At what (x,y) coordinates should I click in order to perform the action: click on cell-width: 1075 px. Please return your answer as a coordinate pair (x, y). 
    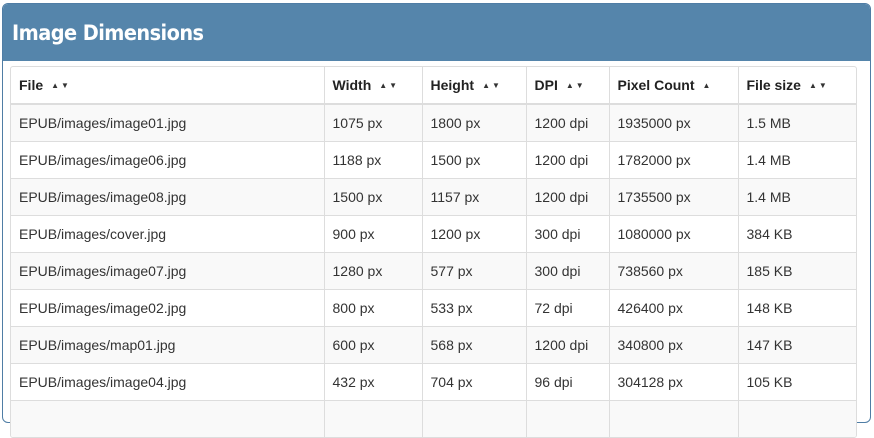
    Looking at the image, I should click on (373, 122).